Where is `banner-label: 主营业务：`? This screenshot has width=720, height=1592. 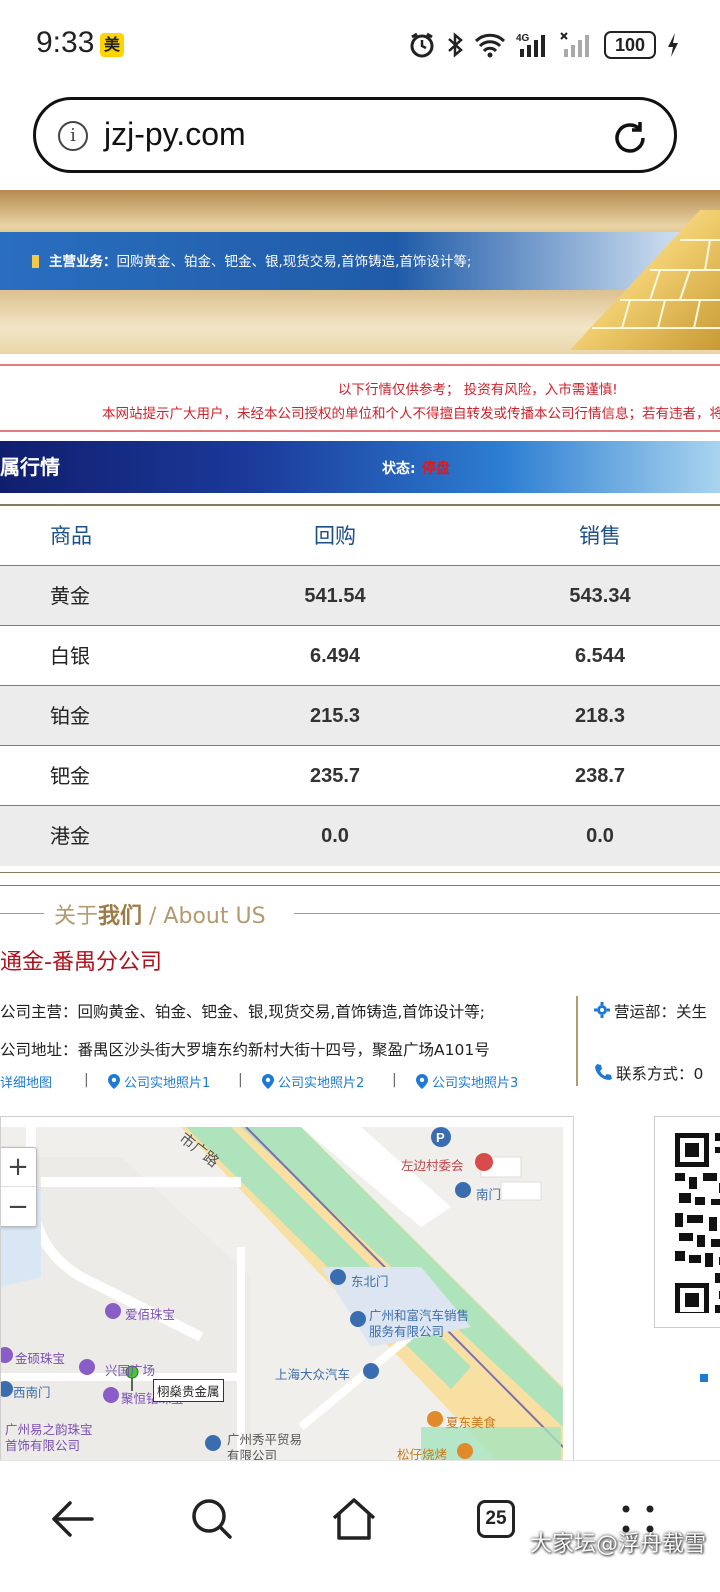
banner-label: 主营业务： is located at coordinates (83, 262).